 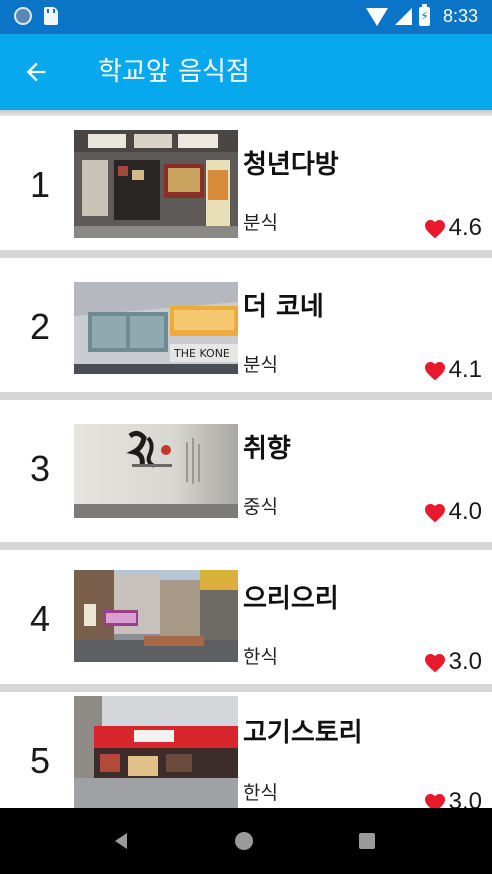 I want to click on status-right-icons: 8:33, so click(x=421, y=15).